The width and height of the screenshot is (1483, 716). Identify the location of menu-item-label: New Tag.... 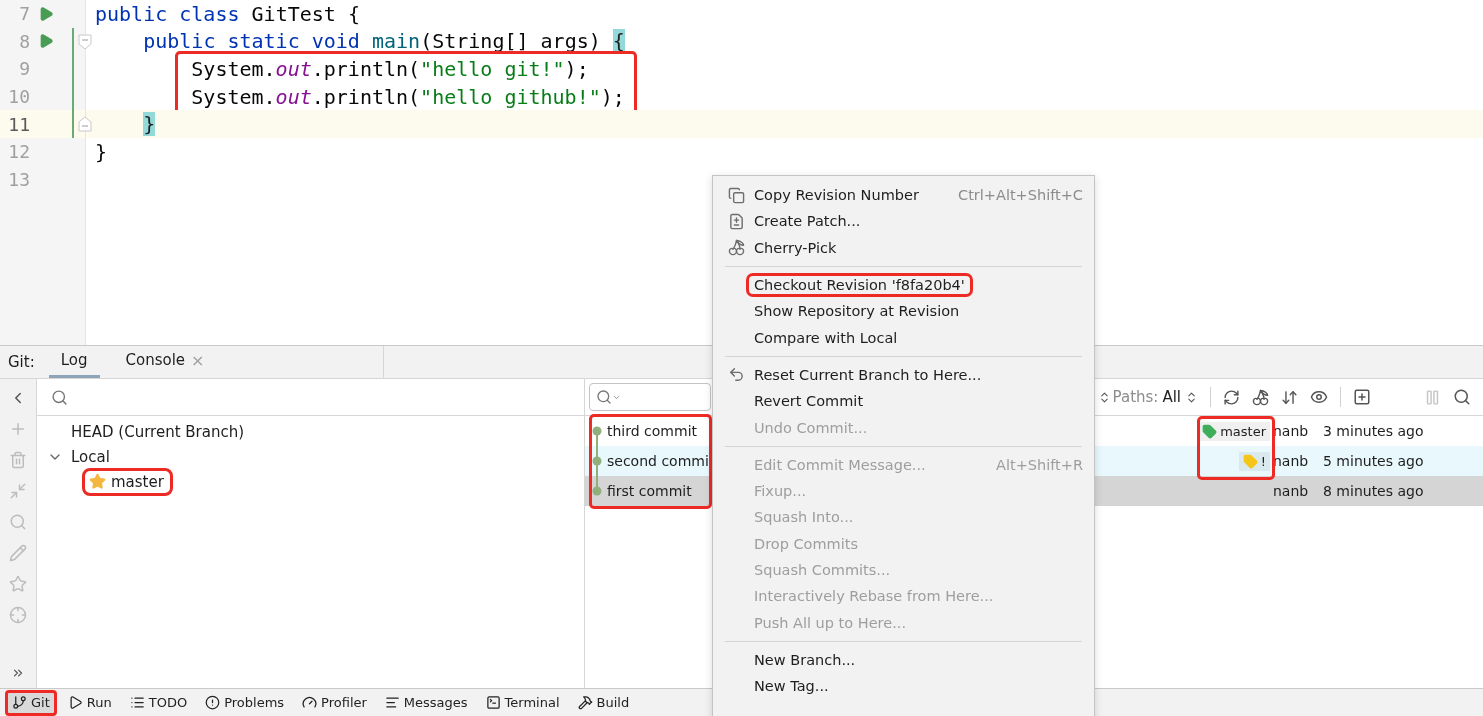
(791, 686).